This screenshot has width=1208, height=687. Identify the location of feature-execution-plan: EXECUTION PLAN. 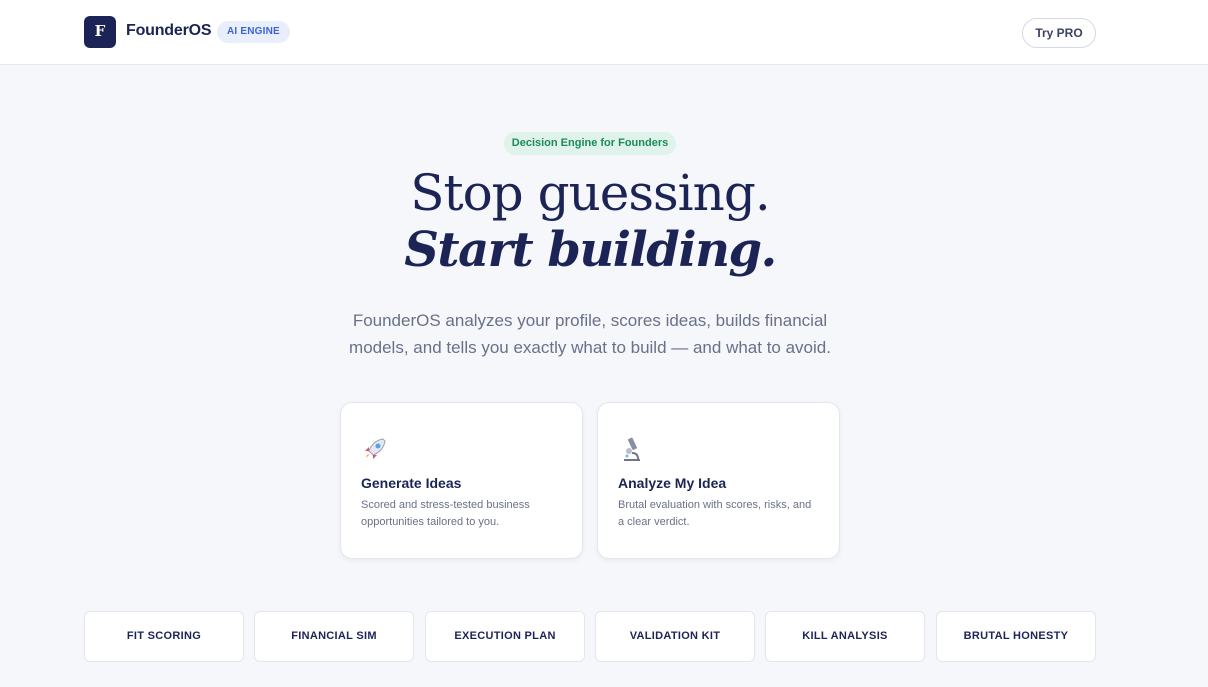
(505, 636).